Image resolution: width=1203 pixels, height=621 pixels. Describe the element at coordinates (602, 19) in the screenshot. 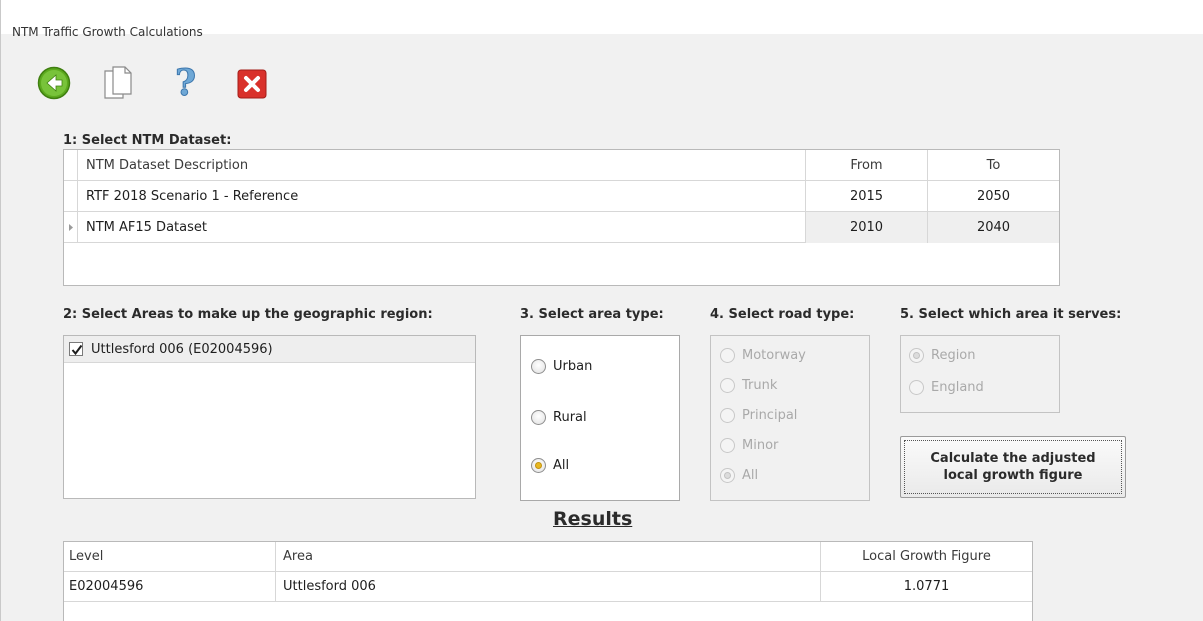

I see `title-bar: NTM Traffic Growth Calculations` at that location.